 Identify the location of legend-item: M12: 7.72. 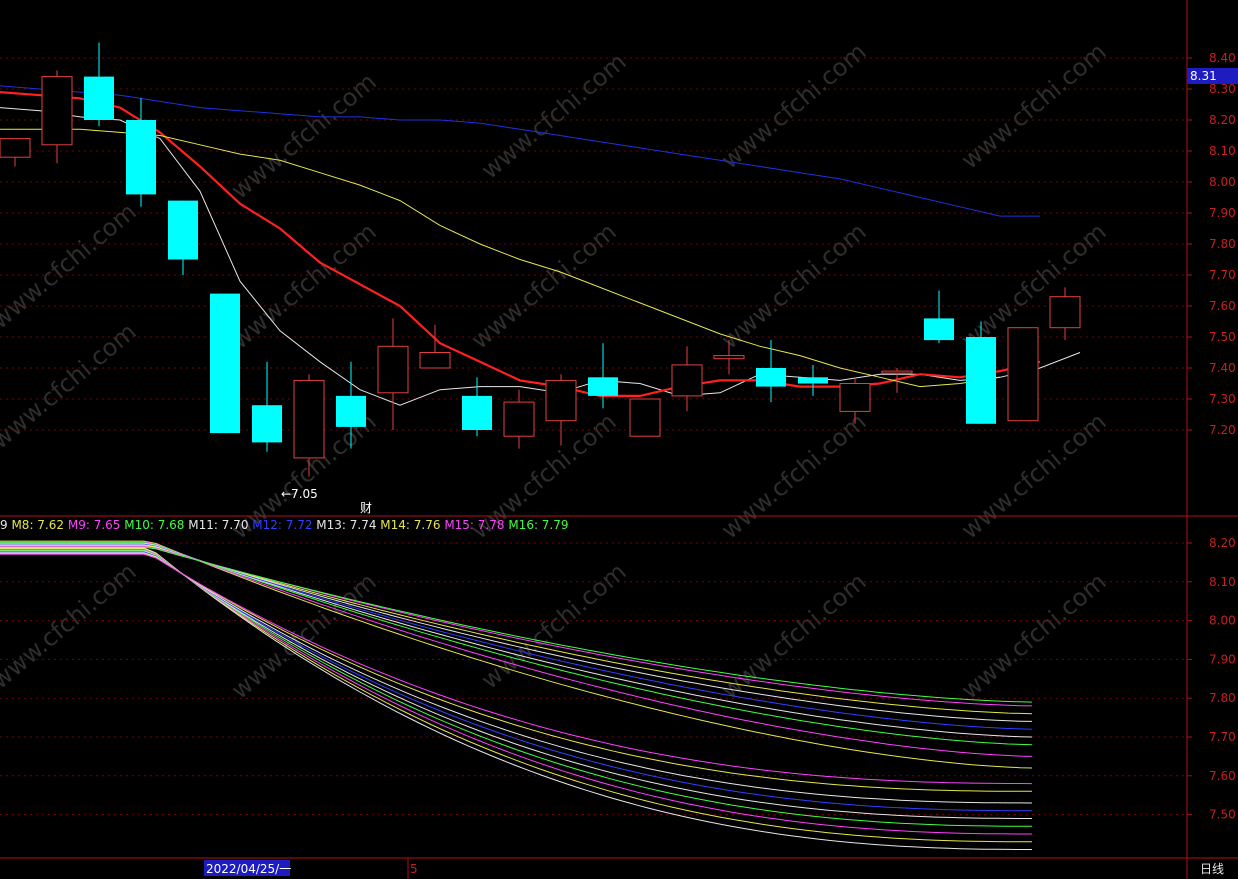
(284, 525).